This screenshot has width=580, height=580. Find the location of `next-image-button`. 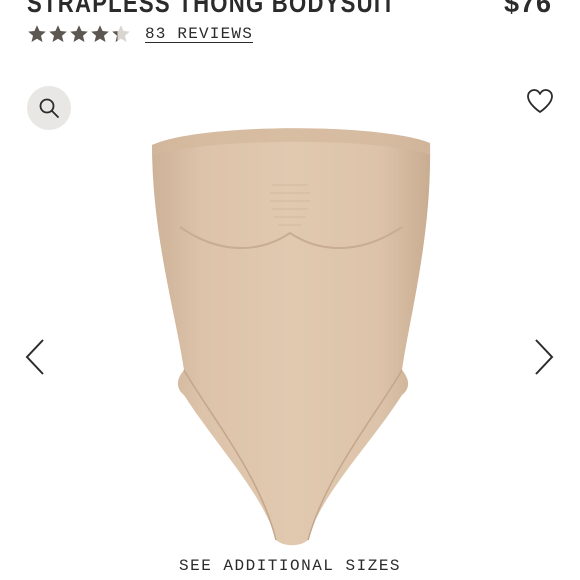

next-image-button is located at coordinates (544, 357).